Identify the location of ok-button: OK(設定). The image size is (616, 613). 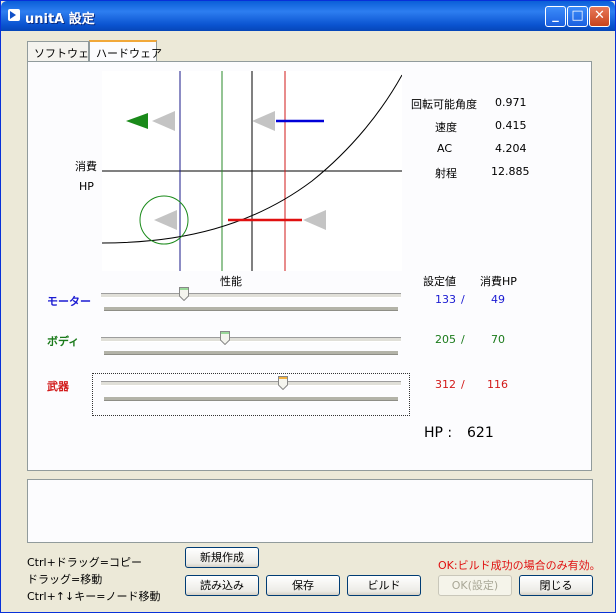
(475, 585).